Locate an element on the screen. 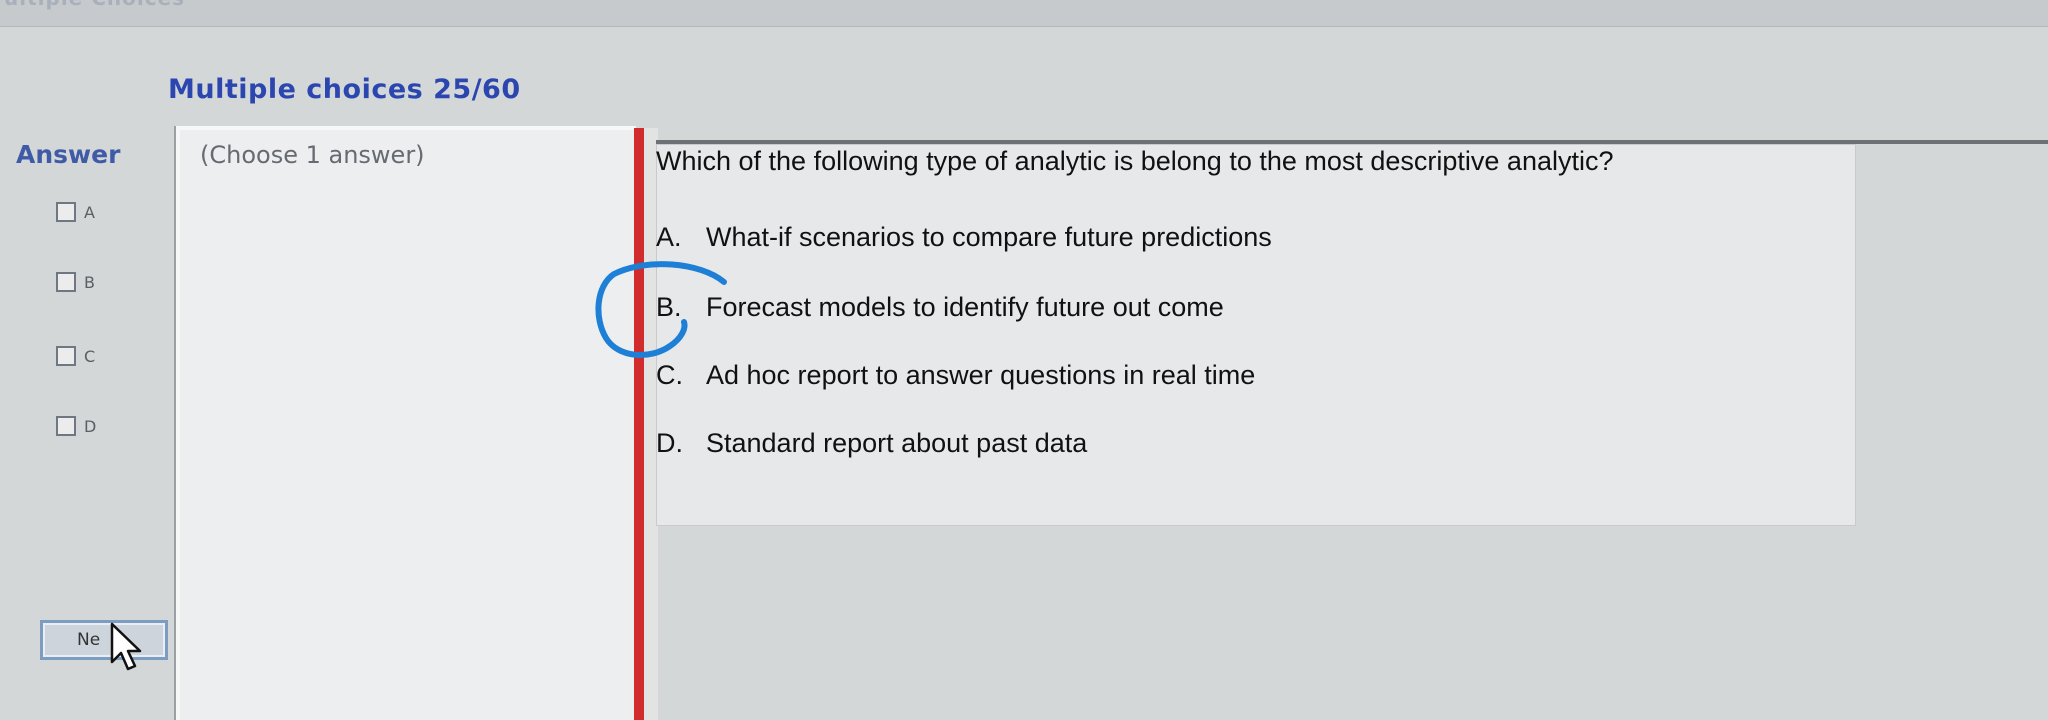 This screenshot has width=2048, height=720. checkbox-d is located at coordinates (66, 426).